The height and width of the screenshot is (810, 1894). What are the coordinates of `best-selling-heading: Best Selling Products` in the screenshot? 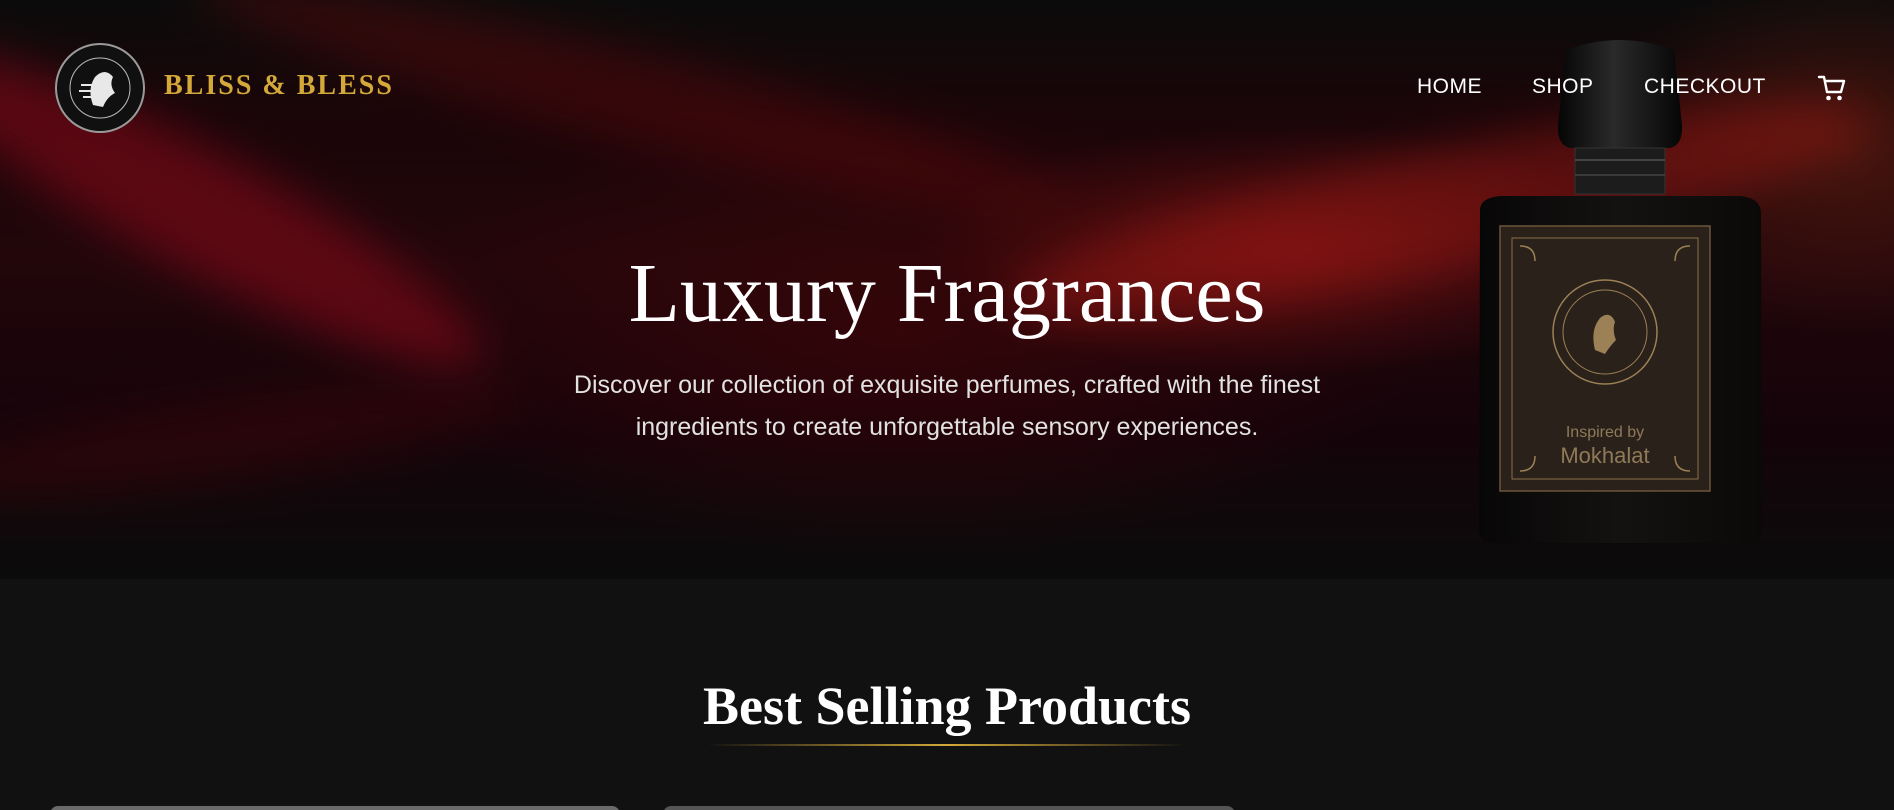 It's located at (947, 706).